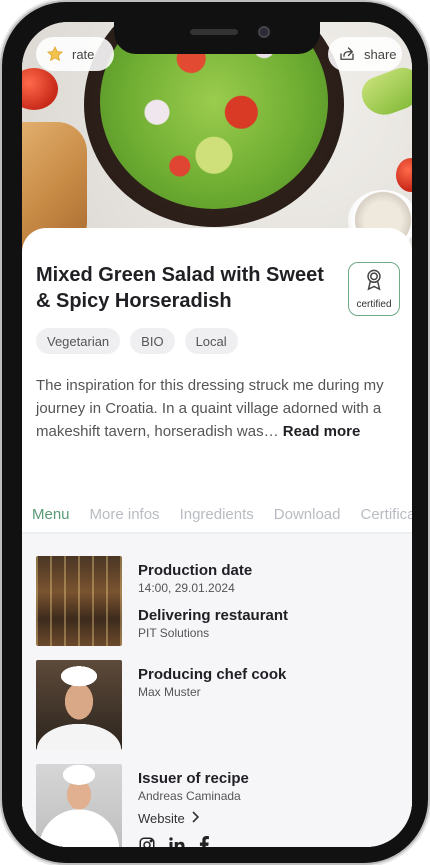 The height and width of the screenshot is (865, 430). I want to click on restaurant-label: Delivering restaurant, so click(213, 615).